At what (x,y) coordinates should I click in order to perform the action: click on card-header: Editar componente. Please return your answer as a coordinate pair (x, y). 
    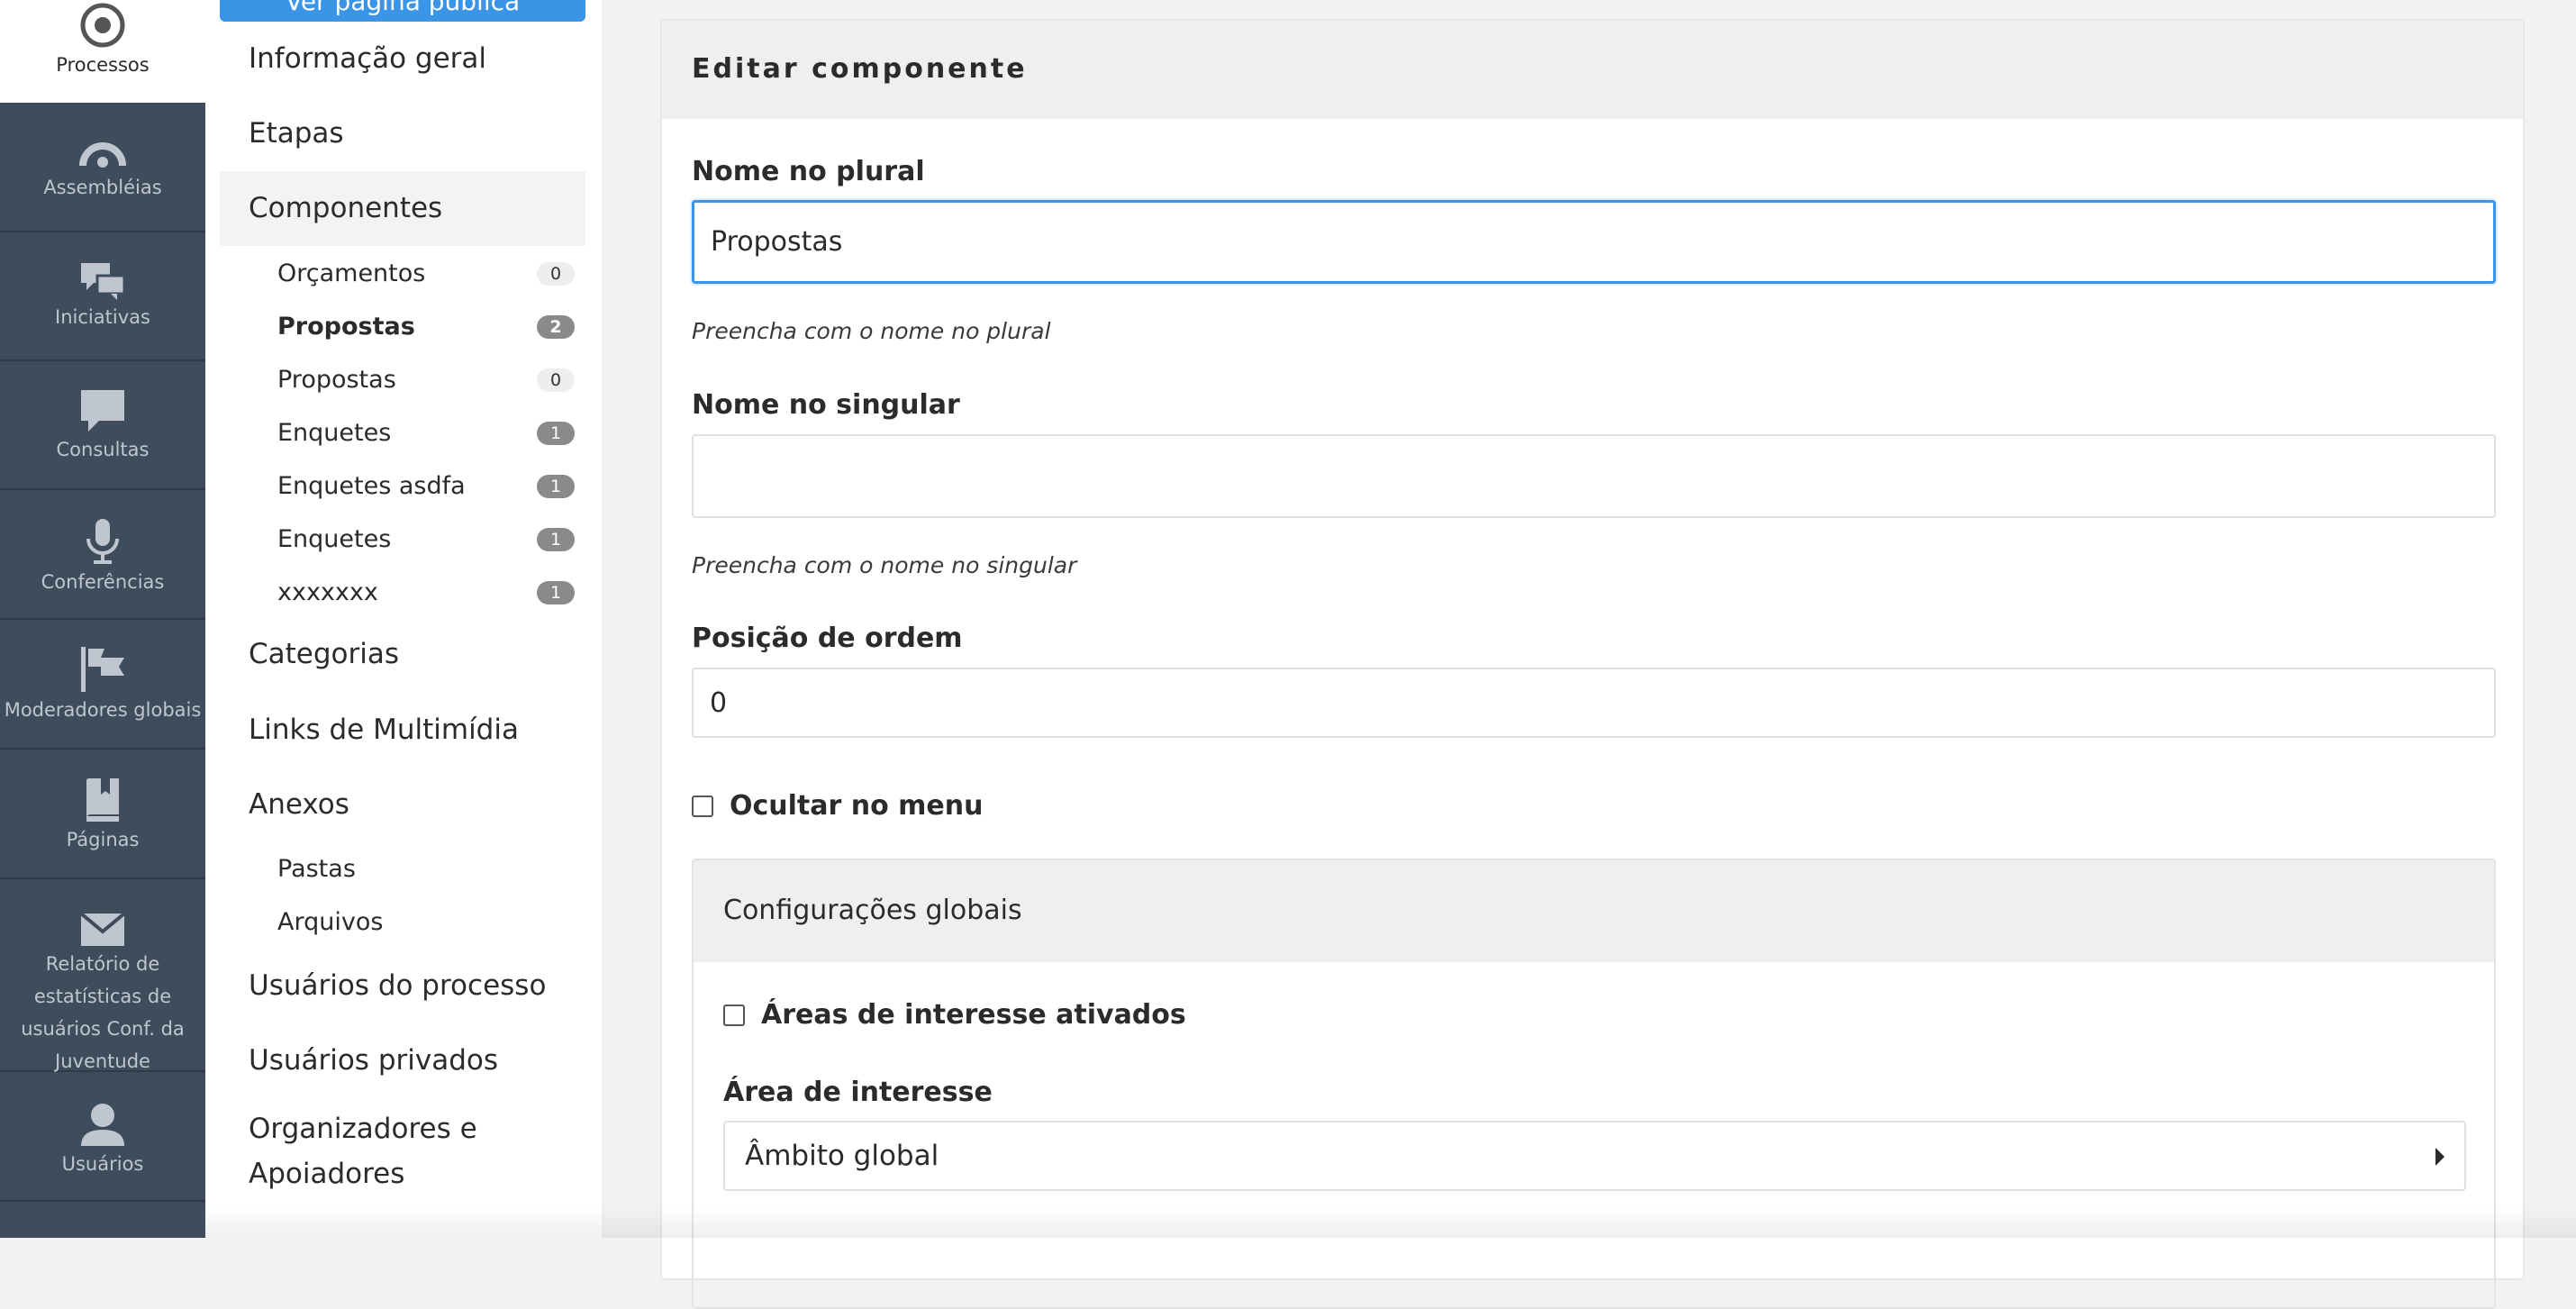
    Looking at the image, I should click on (1592, 70).